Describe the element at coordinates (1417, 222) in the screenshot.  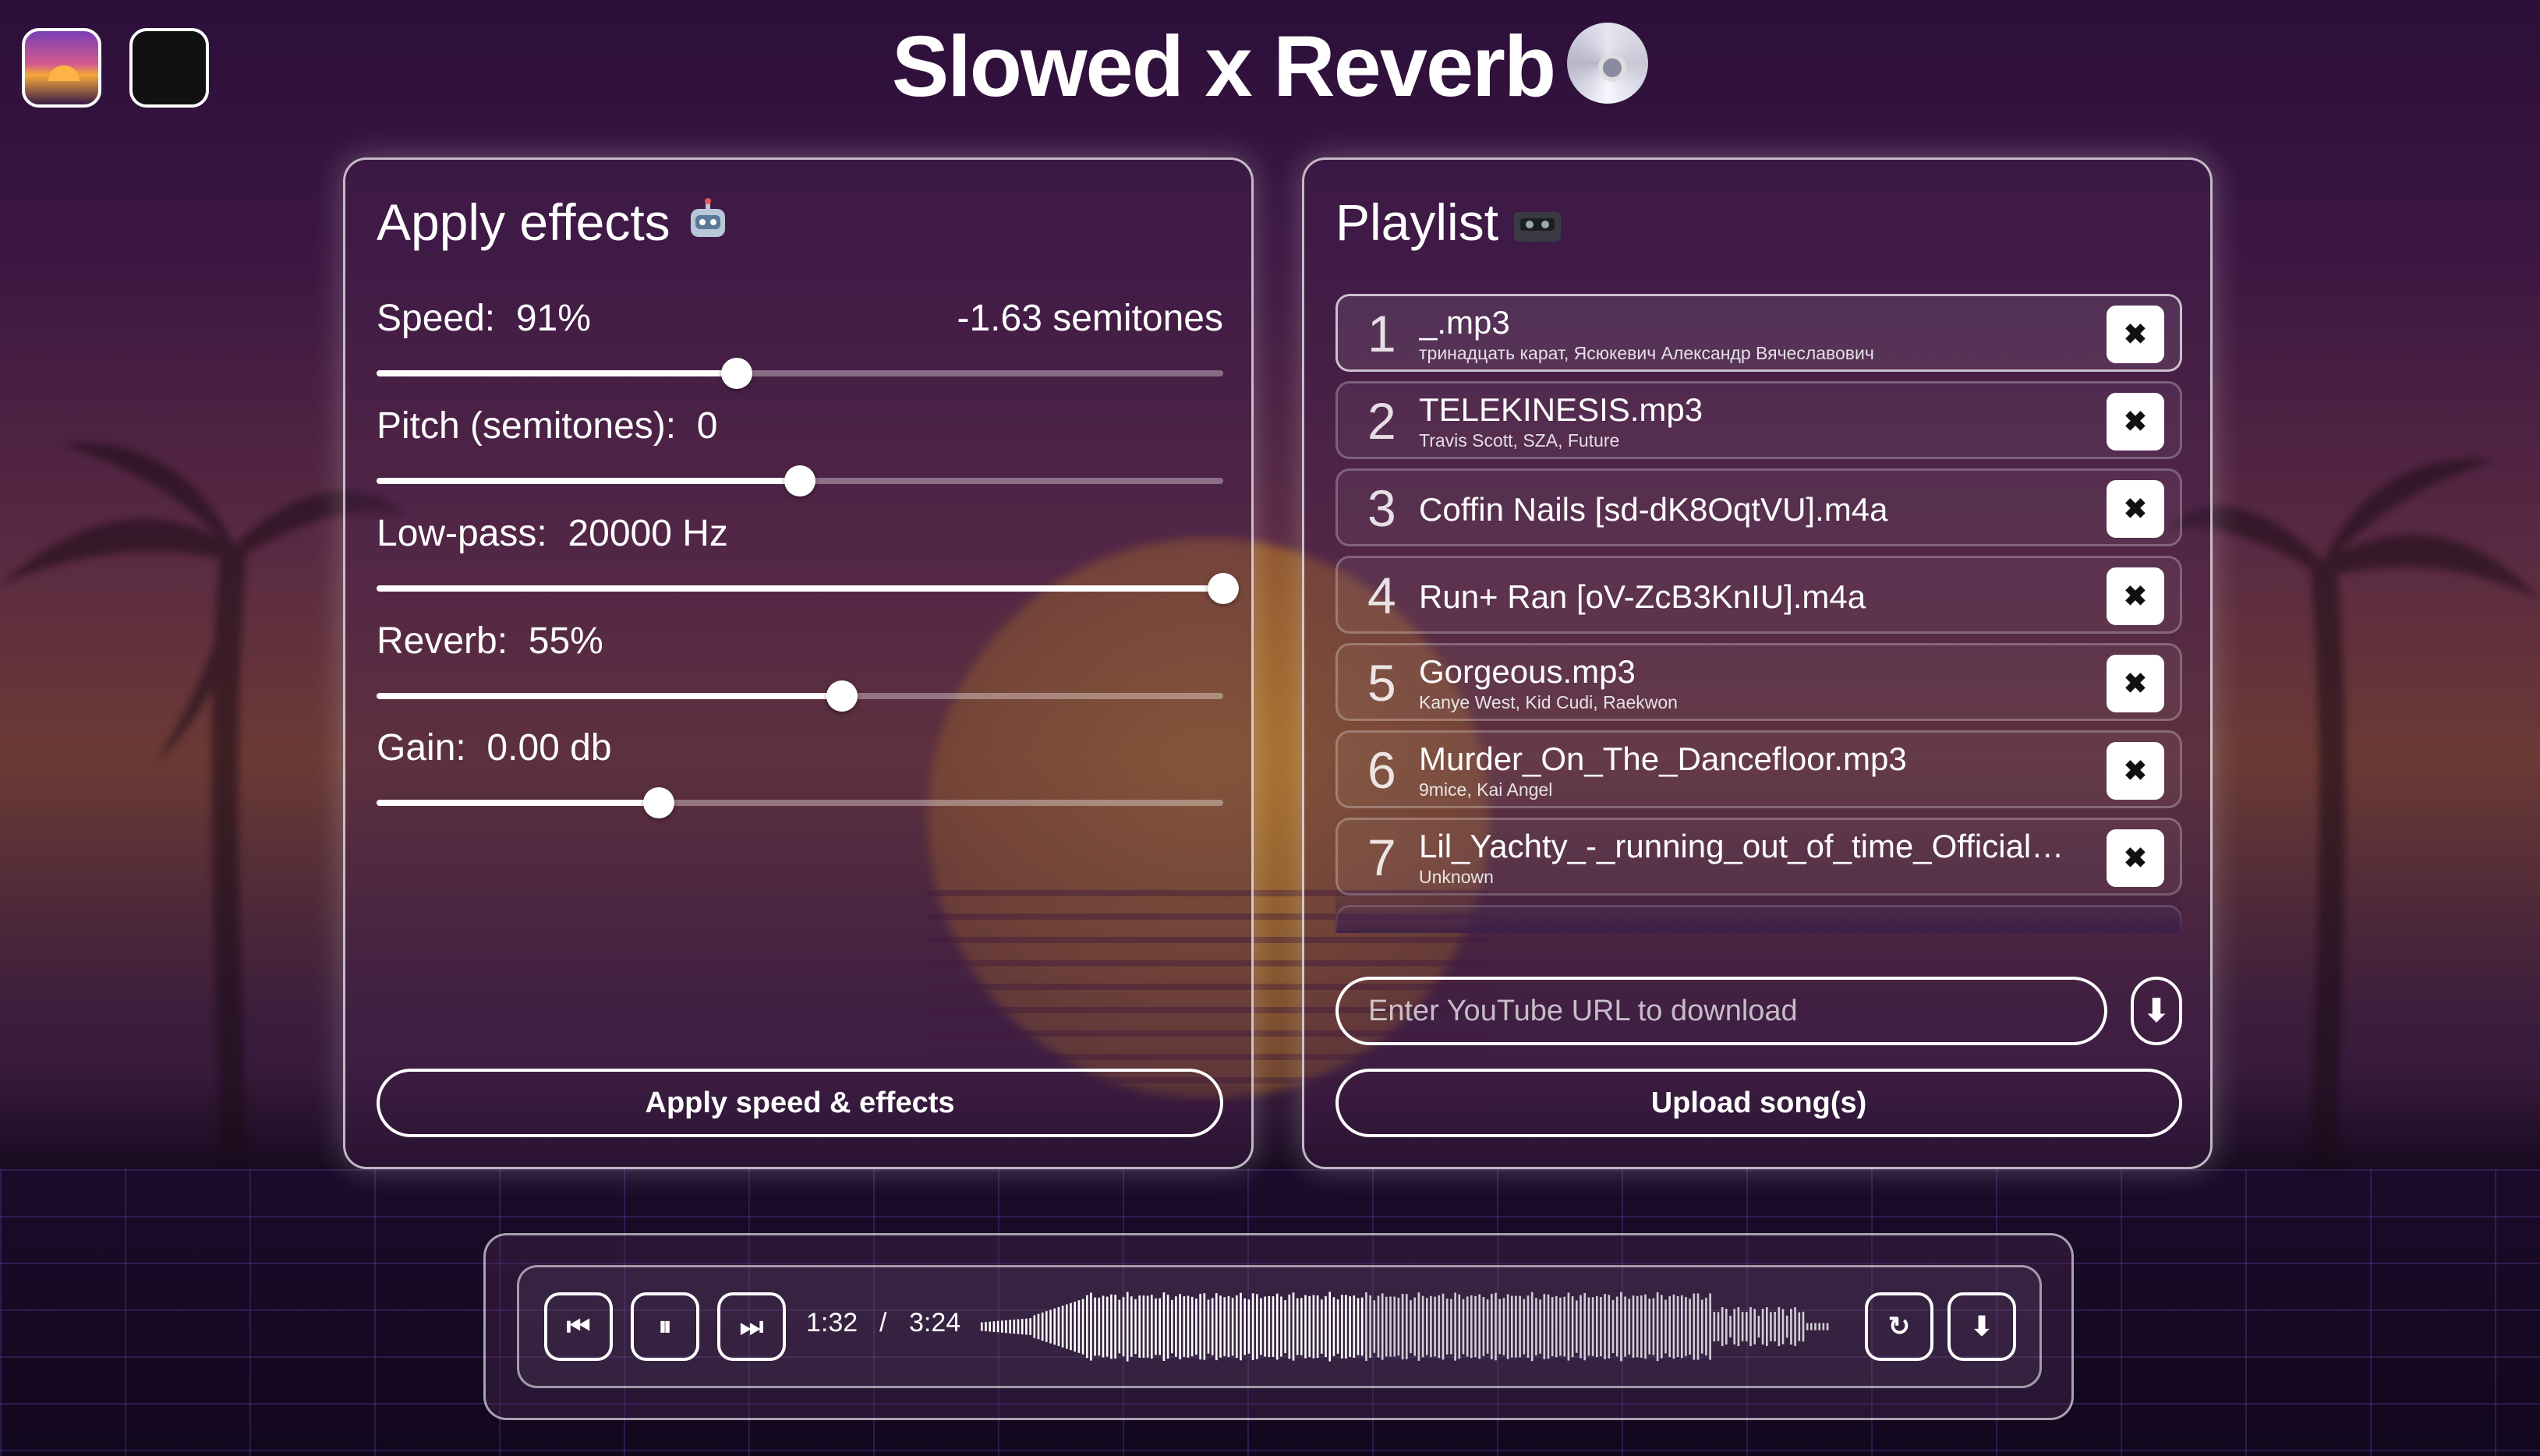
I see `playlist-title-text: Playlist` at that location.